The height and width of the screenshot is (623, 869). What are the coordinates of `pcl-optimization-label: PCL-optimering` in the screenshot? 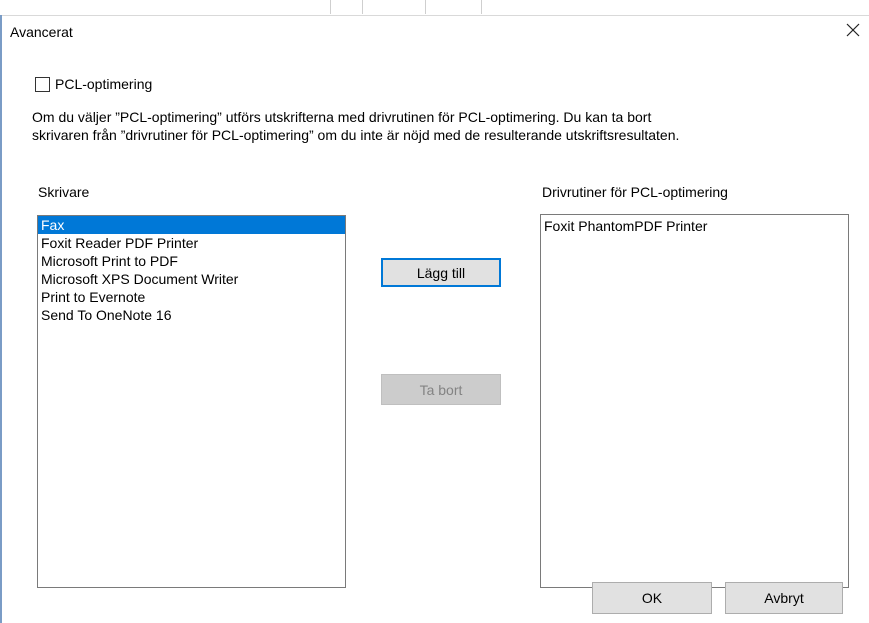 It's located at (104, 84).